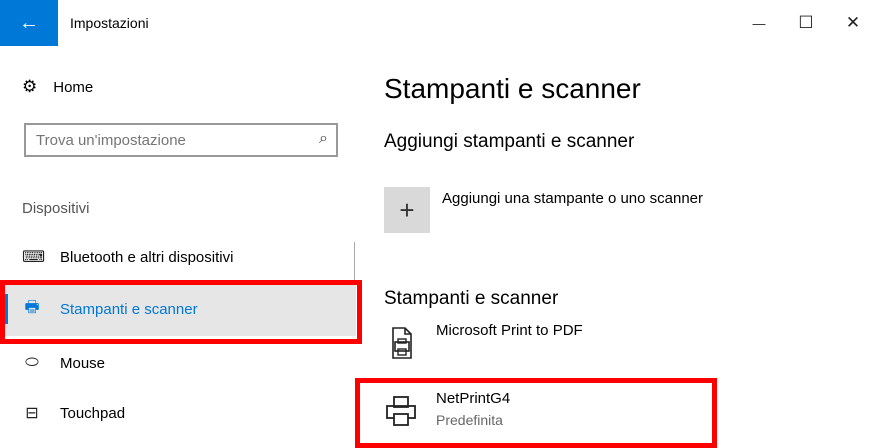  What do you see at coordinates (93, 413) in the screenshot?
I see `sidebar-item-label: Touchpad` at bounding box center [93, 413].